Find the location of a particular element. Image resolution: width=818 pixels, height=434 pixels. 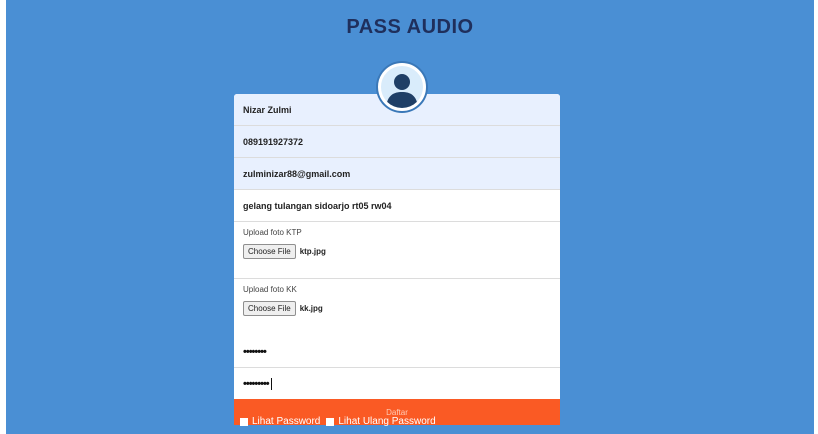

confirm-password-field: ••••••••• is located at coordinates (397, 383).